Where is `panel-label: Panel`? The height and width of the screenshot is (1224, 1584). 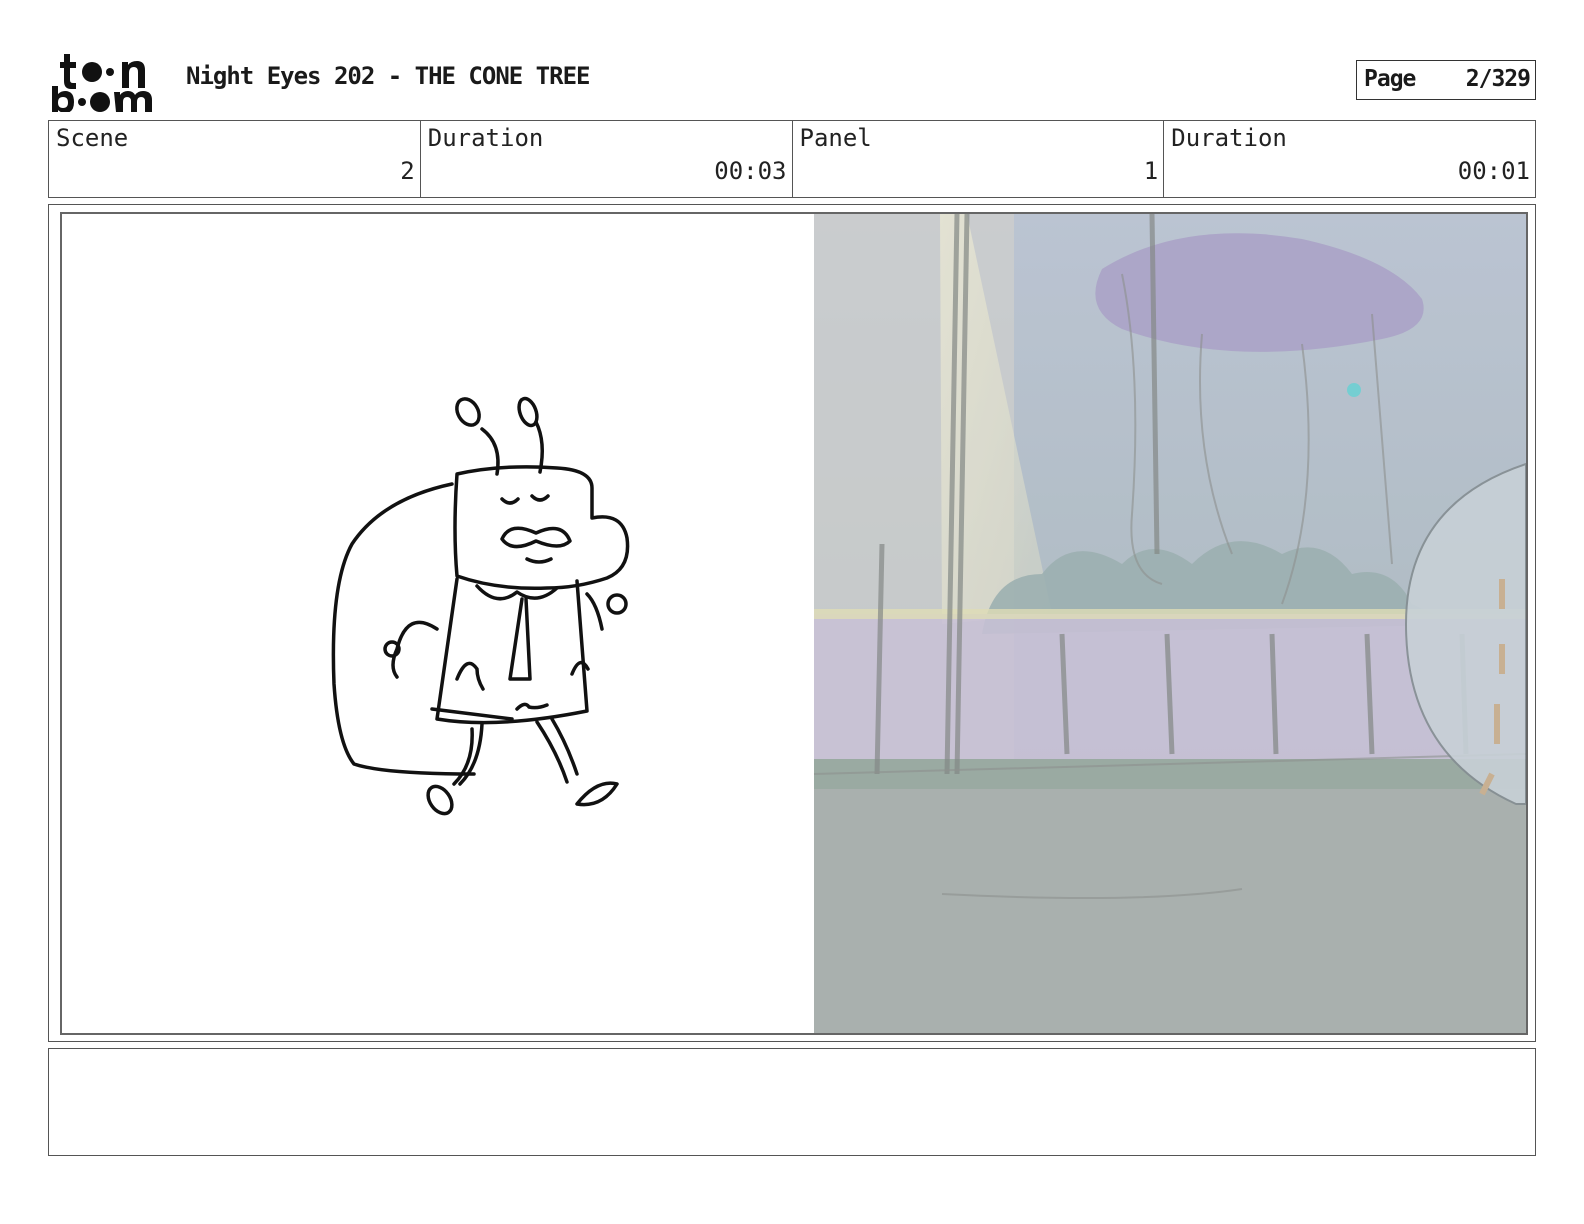 panel-label: Panel is located at coordinates (835, 138).